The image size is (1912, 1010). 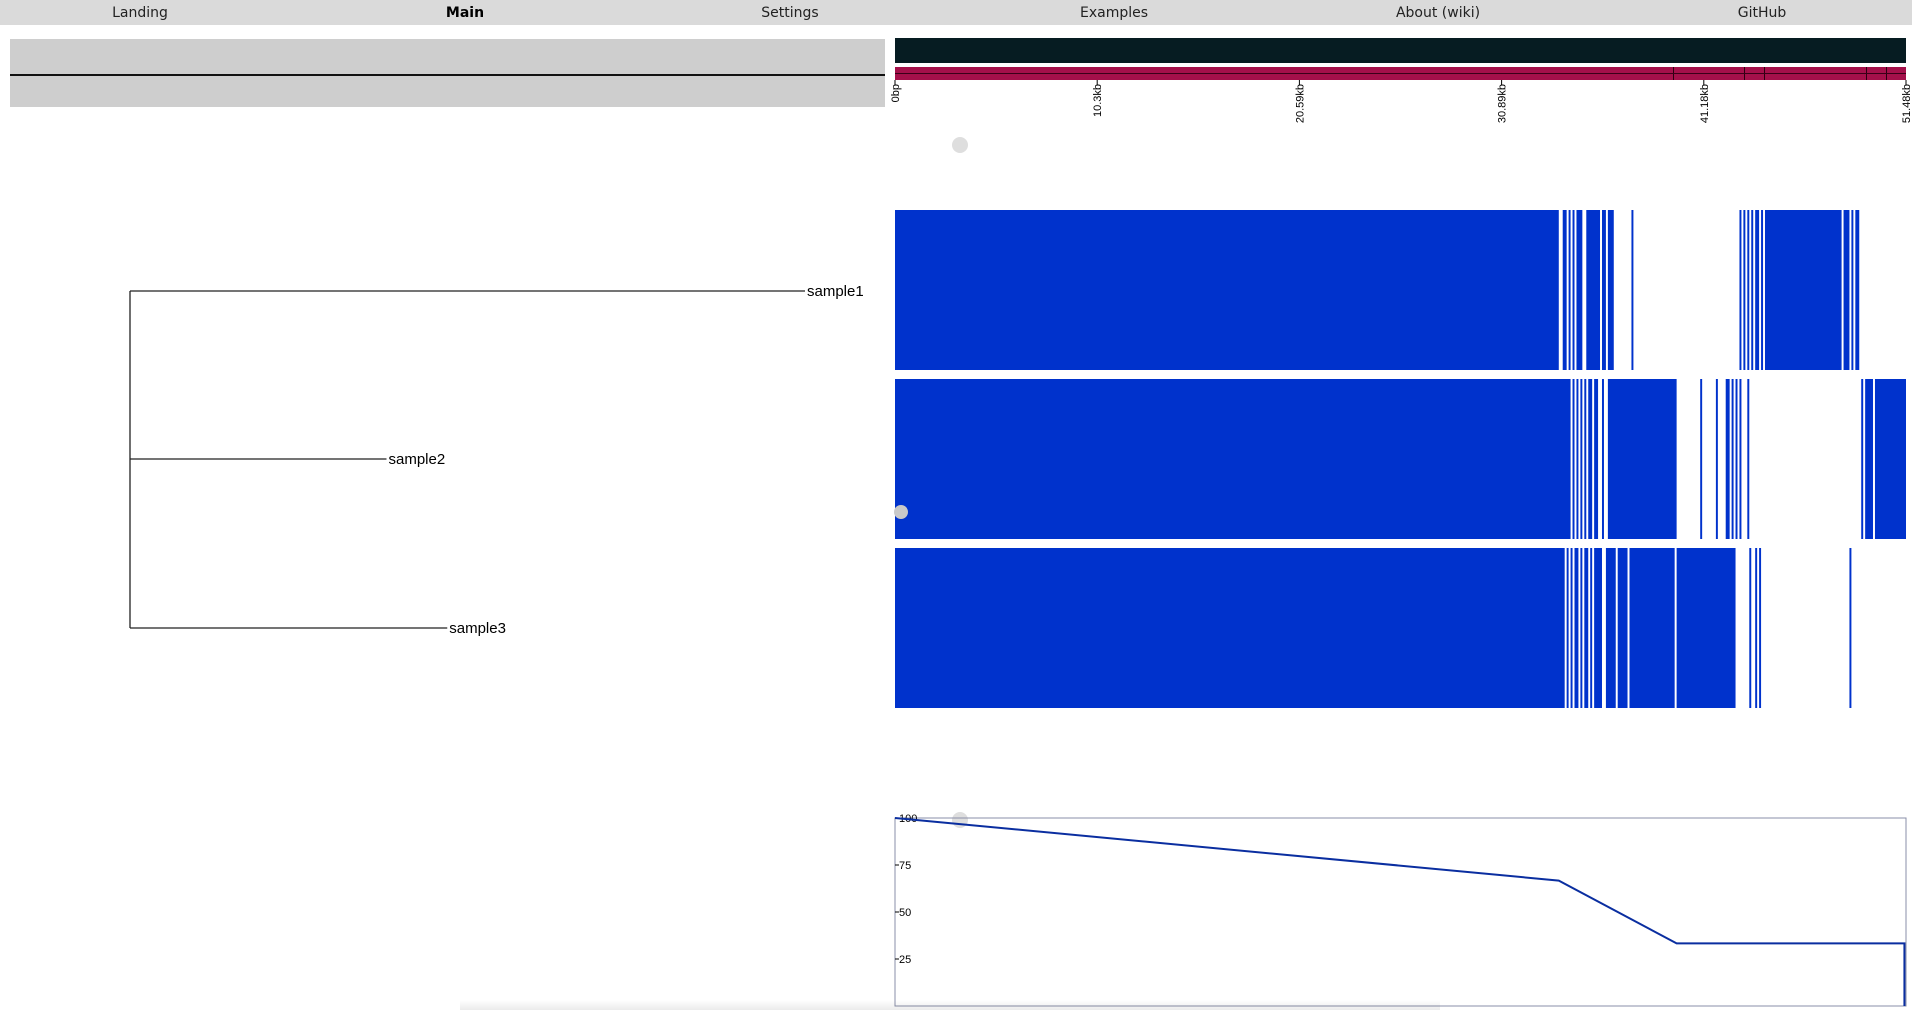 I want to click on tree-leaf-label: sample2, so click(x=417, y=459).